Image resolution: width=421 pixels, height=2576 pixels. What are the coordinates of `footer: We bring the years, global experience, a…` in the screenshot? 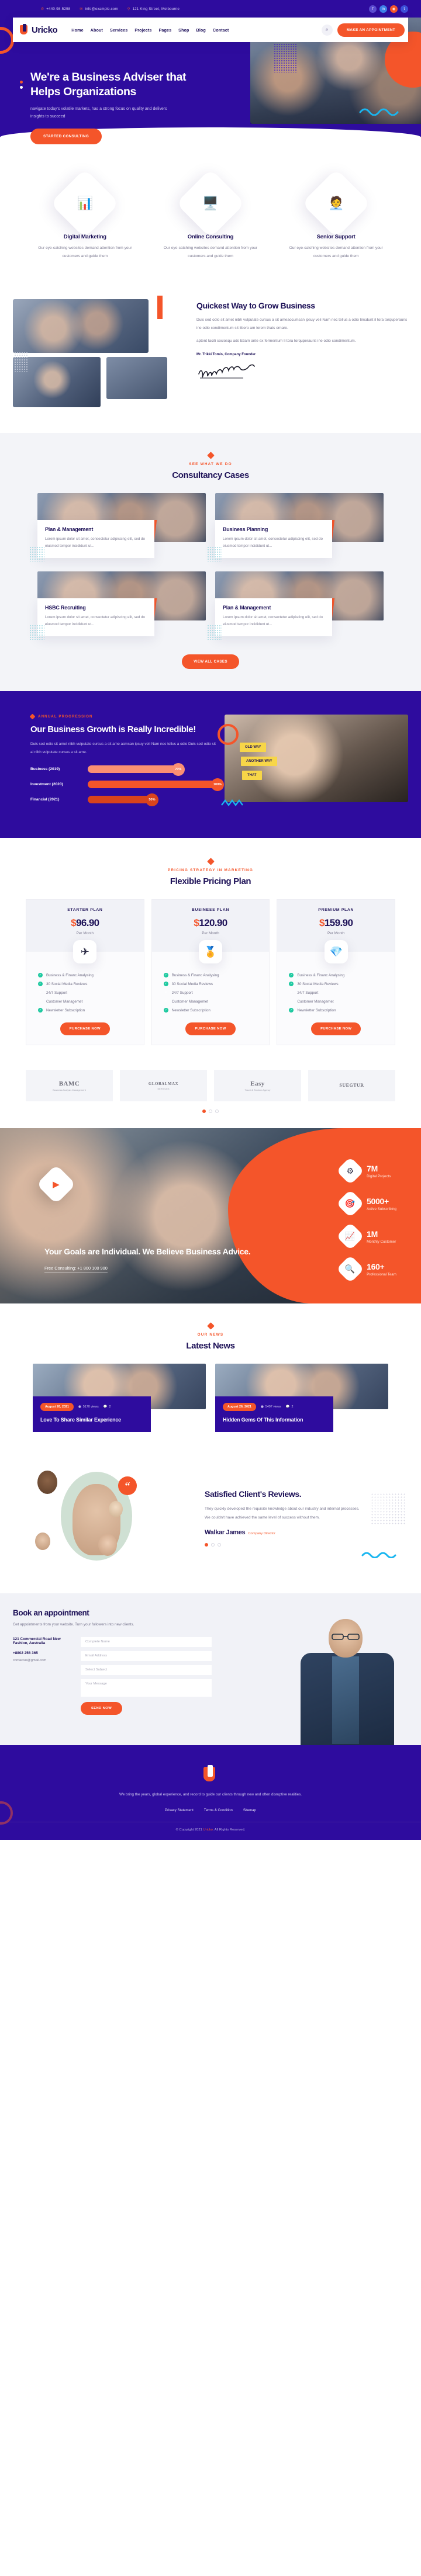 It's located at (210, 1793).